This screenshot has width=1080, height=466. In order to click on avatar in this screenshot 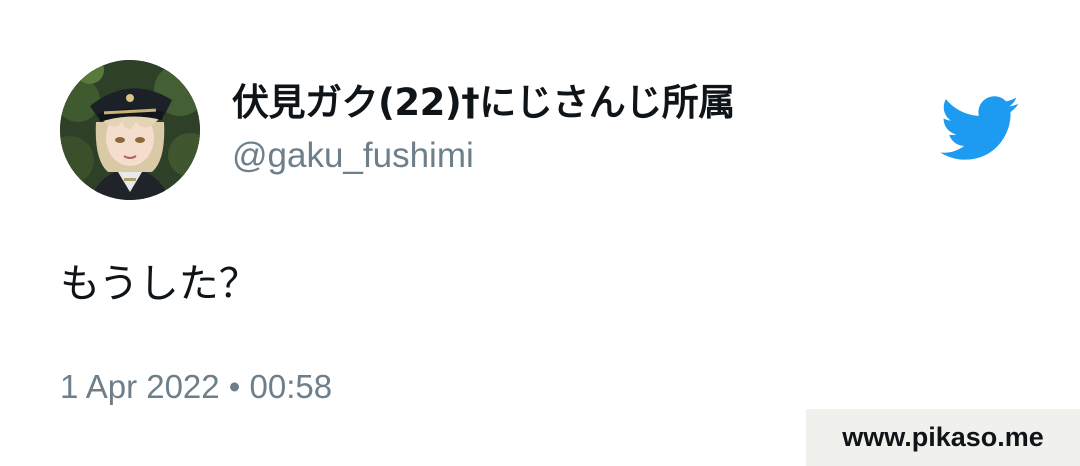, I will do `click(130, 130)`.